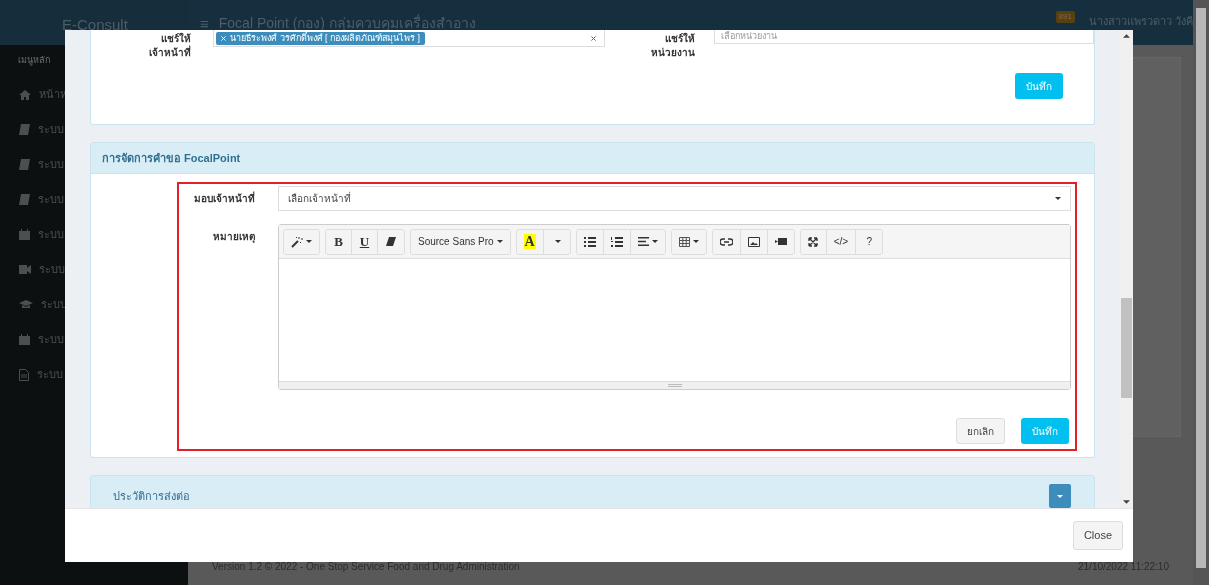 This screenshot has height=585, width=1209. What do you see at coordinates (409, 38) in the screenshot?
I see `staff-select: นายธีระพงศ์ วรศักดิ์พงศ์ [ กองผลิตภัณฑ์สมุนไพร ]` at bounding box center [409, 38].